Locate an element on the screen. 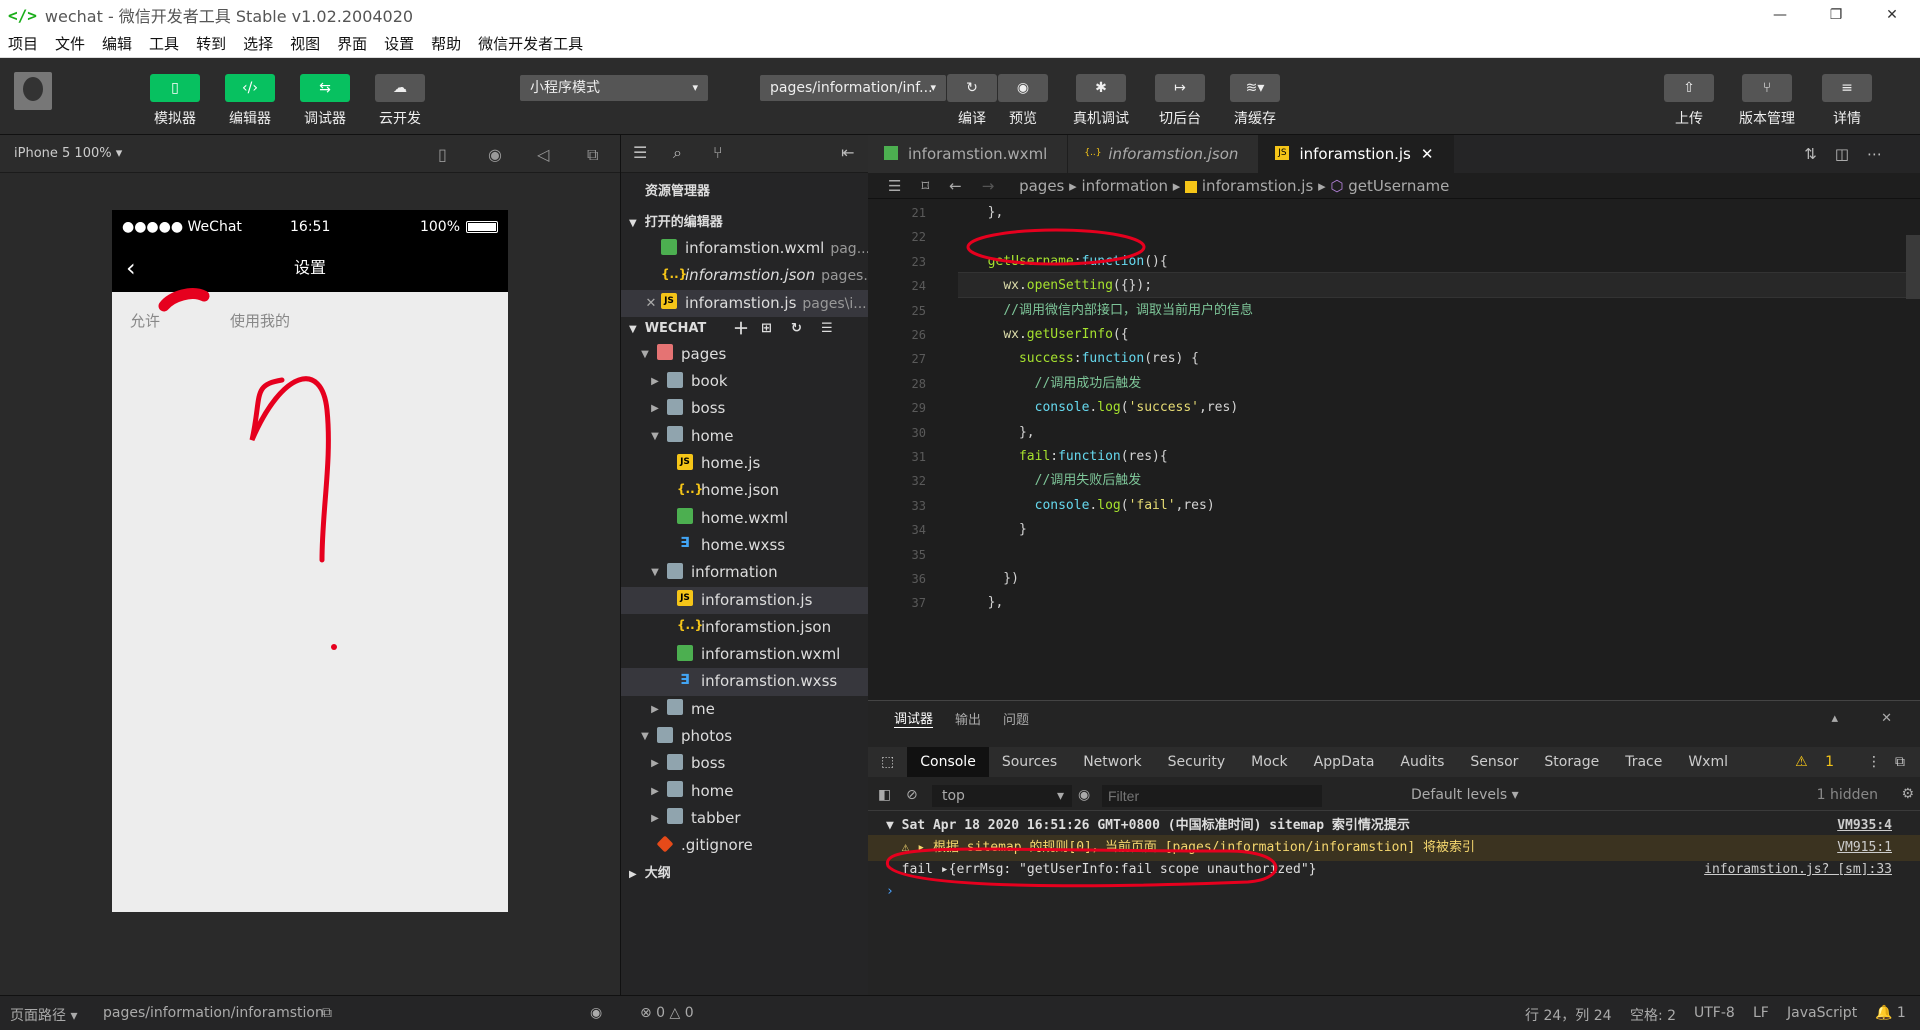 Image resolution: width=1920 pixels, height=1030 pixels. menu-help: 帮助 is located at coordinates (446, 43).